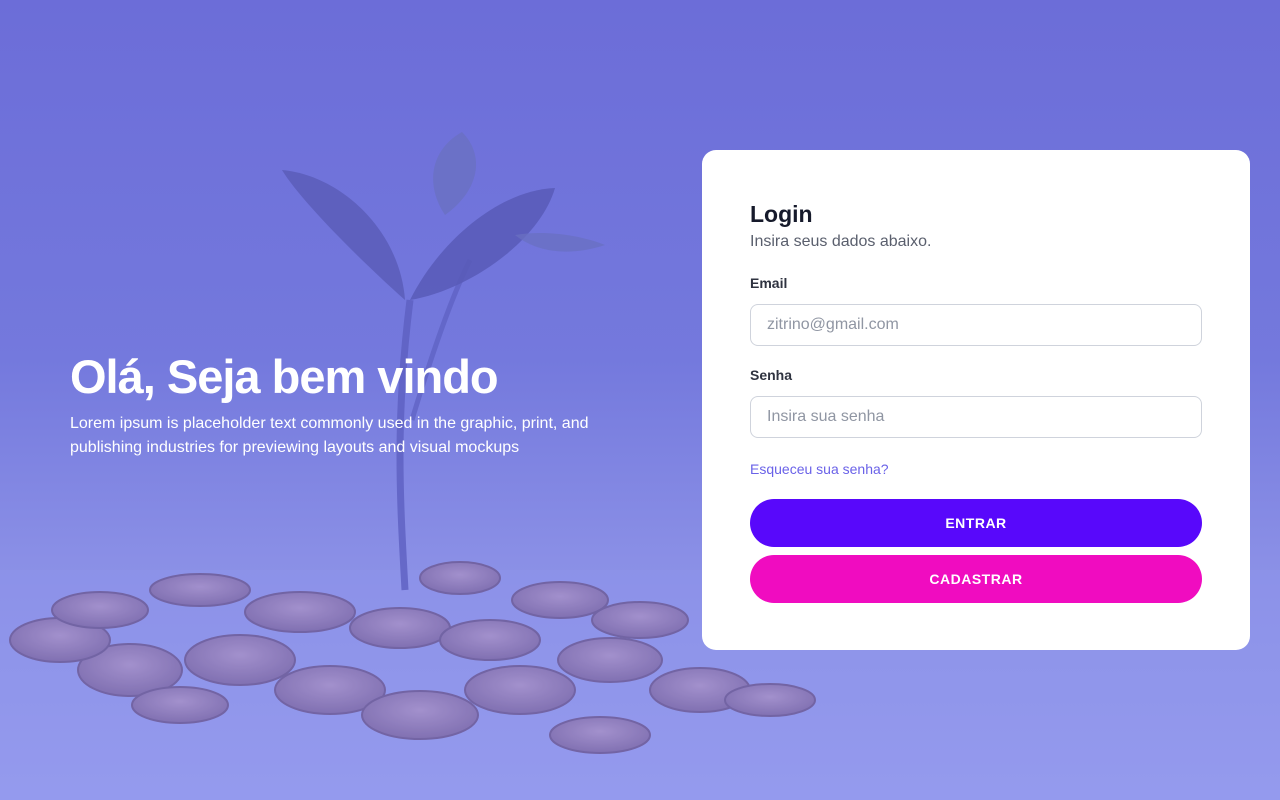 The width and height of the screenshot is (1280, 800). Describe the element at coordinates (976, 523) in the screenshot. I see `login-button: ENTRAR` at that location.